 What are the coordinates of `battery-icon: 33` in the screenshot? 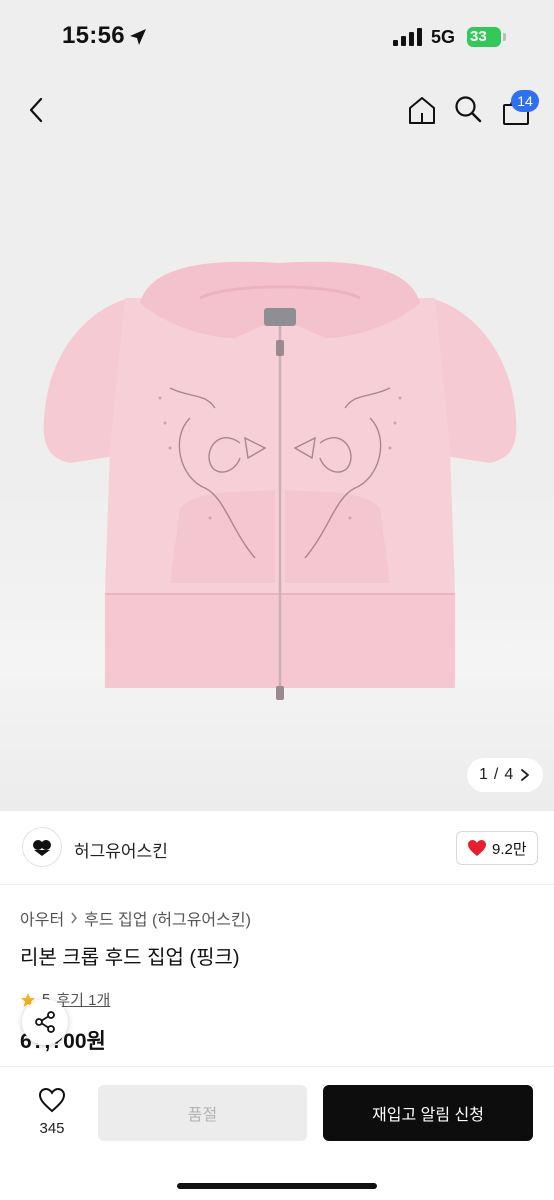 It's located at (487, 37).